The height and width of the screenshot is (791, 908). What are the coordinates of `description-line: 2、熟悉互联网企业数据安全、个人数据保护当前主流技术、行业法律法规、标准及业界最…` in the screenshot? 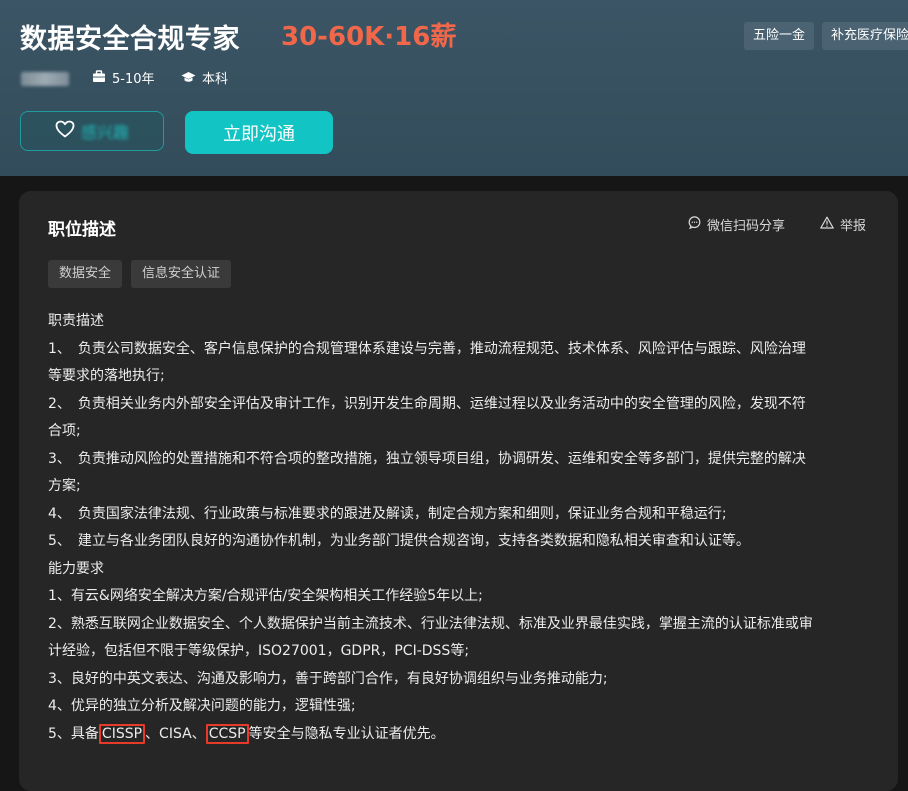 It's located at (430, 623).